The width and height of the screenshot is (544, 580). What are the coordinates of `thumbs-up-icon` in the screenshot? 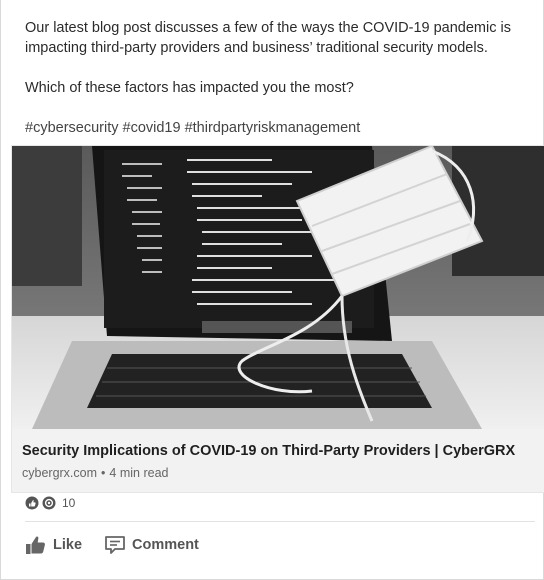 It's located at (35, 545).